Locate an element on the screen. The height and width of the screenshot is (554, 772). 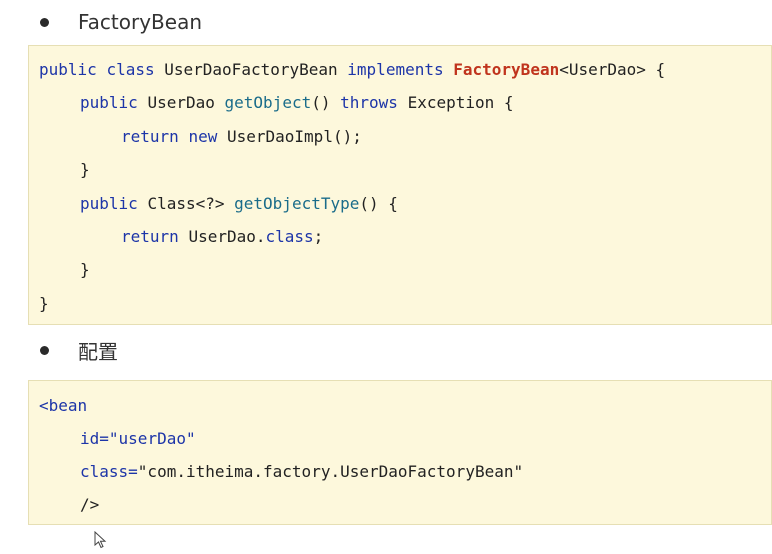
method-name: getObject is located at coordinates (268, 102).